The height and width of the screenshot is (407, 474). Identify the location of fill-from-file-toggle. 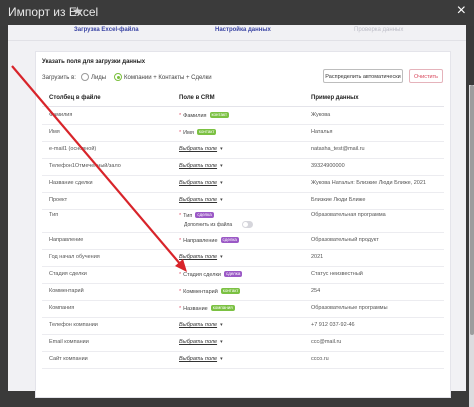
(247, 224).